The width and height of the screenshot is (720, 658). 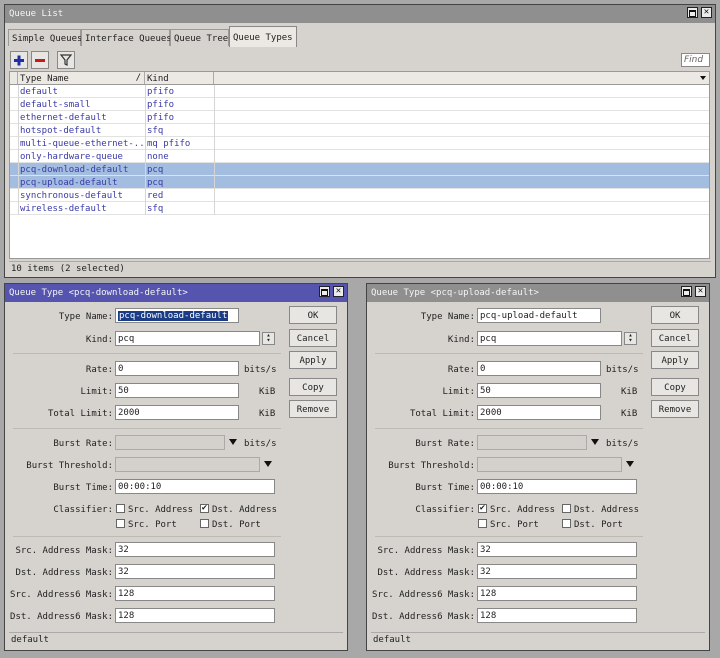 I want to click on table-row: pcq-upload-default pcq, so click(x=359, y=182).